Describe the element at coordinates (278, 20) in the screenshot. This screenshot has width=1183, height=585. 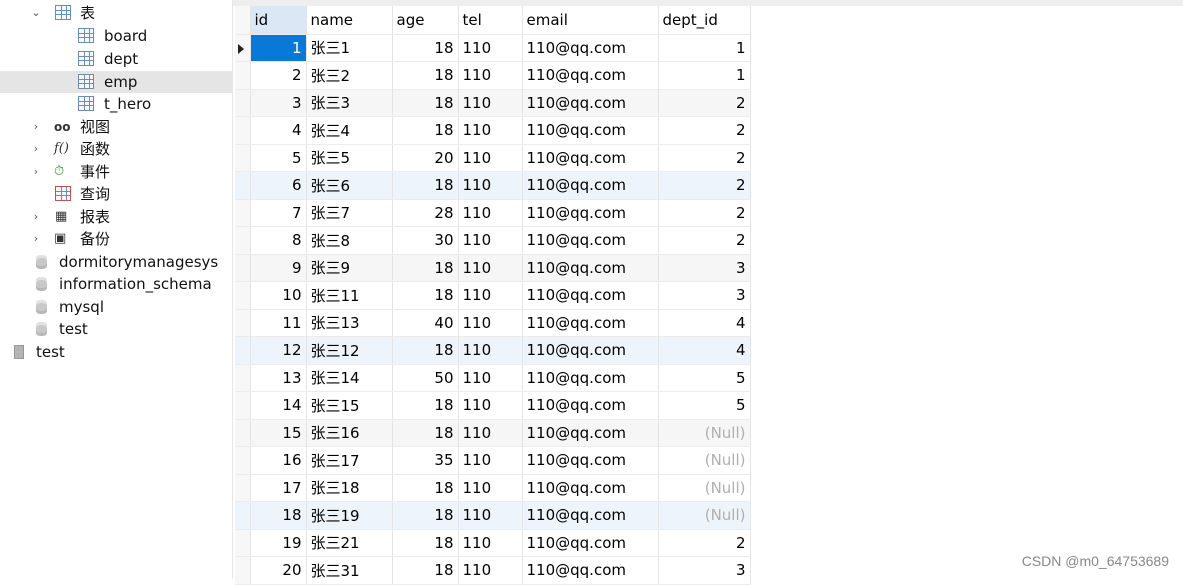
I see `column-header-id: id` at that location.